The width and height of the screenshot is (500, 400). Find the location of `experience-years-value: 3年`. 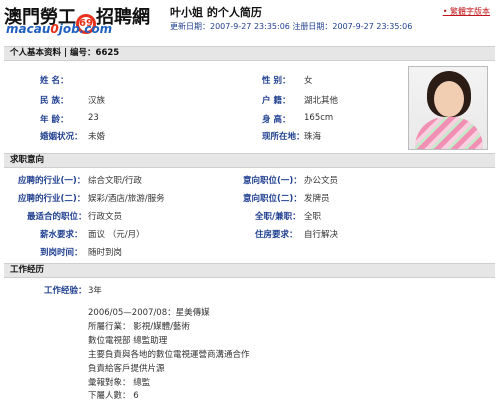

experience-years-value: 3年 is located at coordinates (95, 291).